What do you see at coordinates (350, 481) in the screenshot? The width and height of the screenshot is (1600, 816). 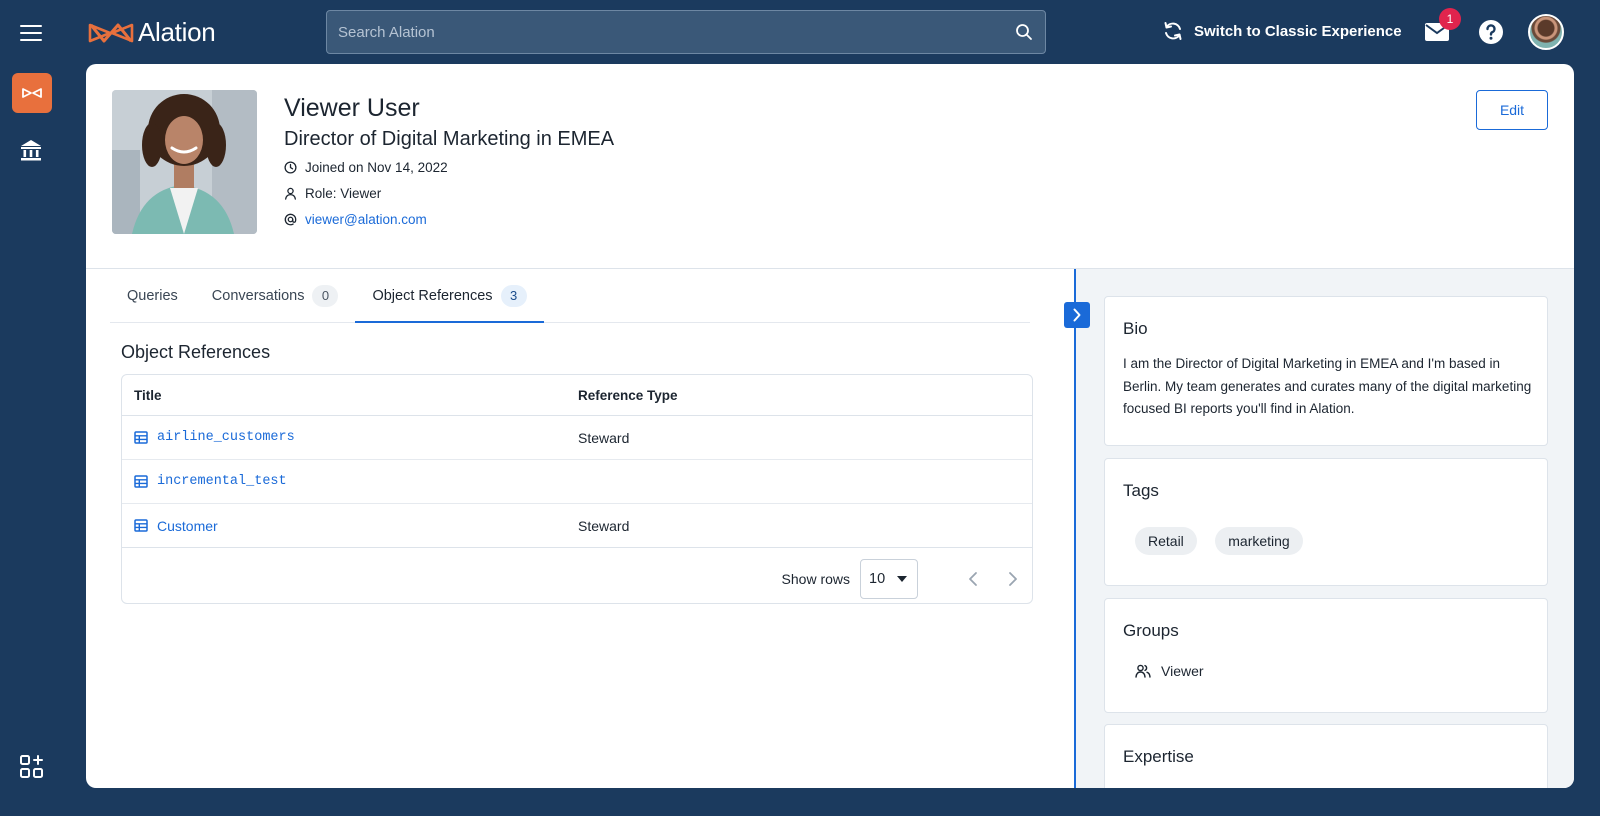 I see `title-cell: incremental_test` at bounding box center [350, 481].